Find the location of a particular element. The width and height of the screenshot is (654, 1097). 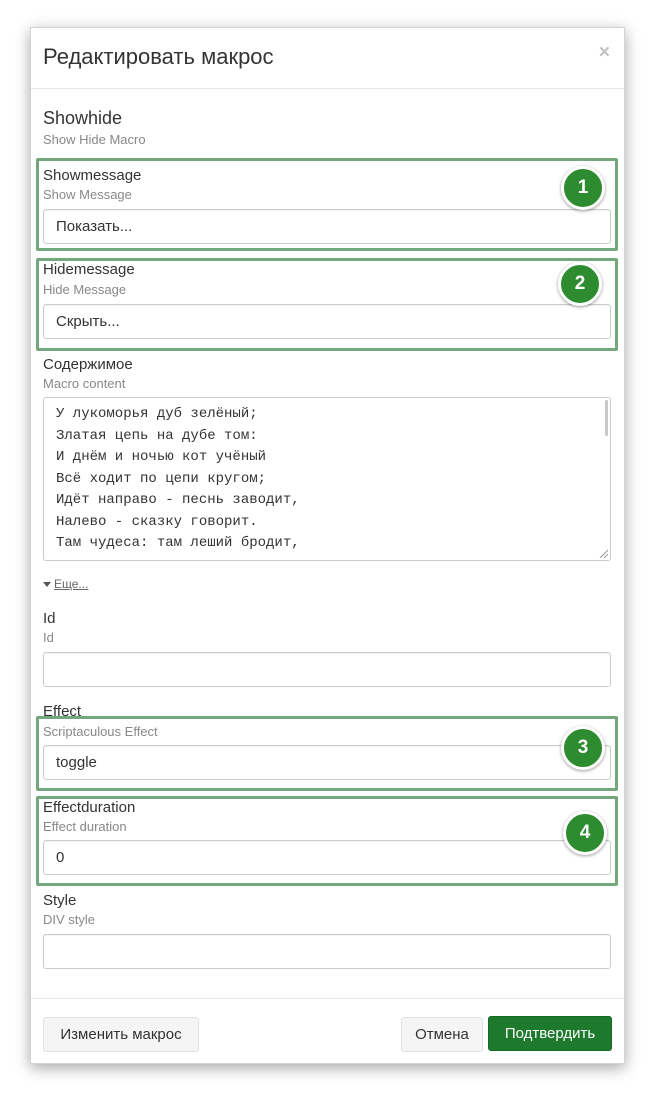

content-line: Там чудеса: там леший бродит, is located at coordinates (178, 543).